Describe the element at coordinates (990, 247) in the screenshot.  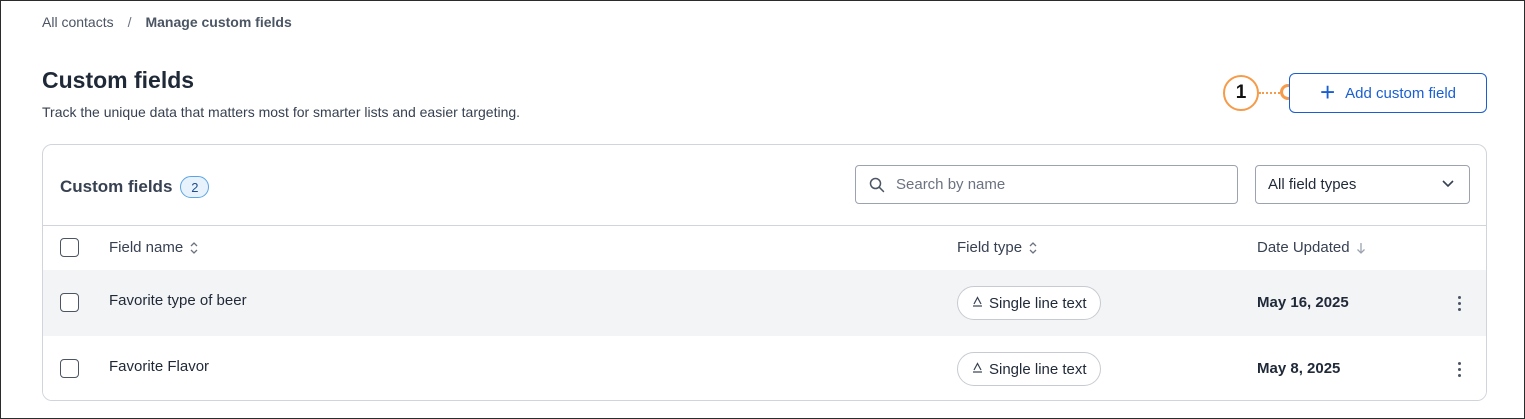
I see `column-header-field-type-label: Field type` at that location.